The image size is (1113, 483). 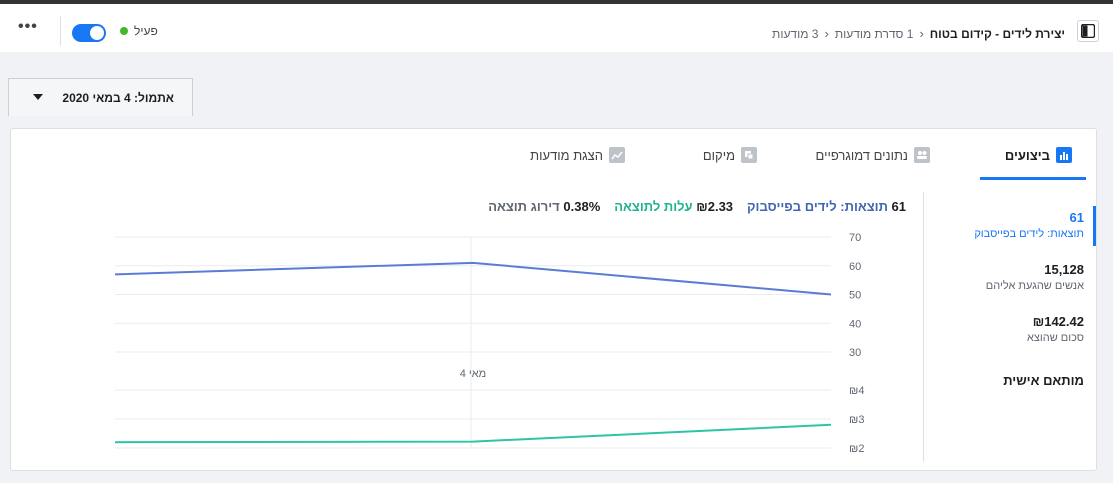 What do you see at coordinates (89, 33) in the screenshot?
I see `status-toggle` at bounding box center [89, 33].